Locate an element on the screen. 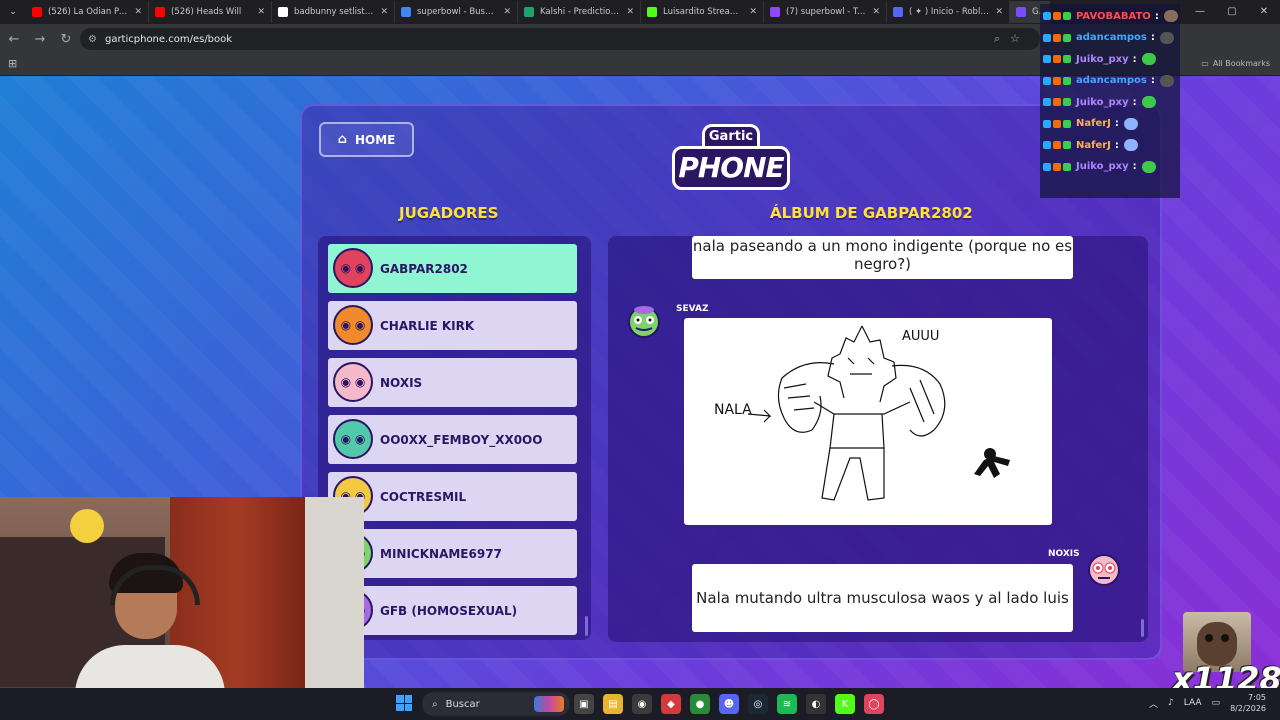  tab-search-icon: ⌄ is located at coordinates (13, 12).